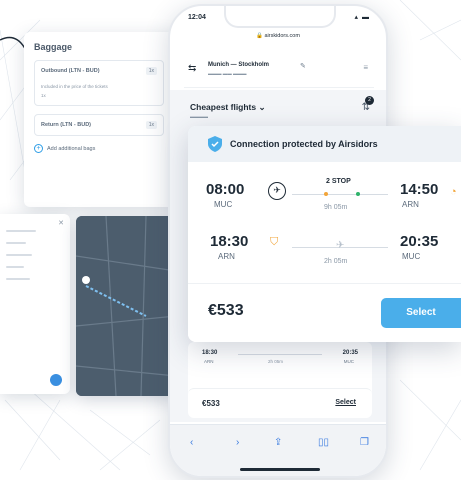 Image resolution: width=461 pixels, height=480 pixels. Describe the element at coordinates (191, 442) in the screenshot. I see `back-icon: ‹` at that location.